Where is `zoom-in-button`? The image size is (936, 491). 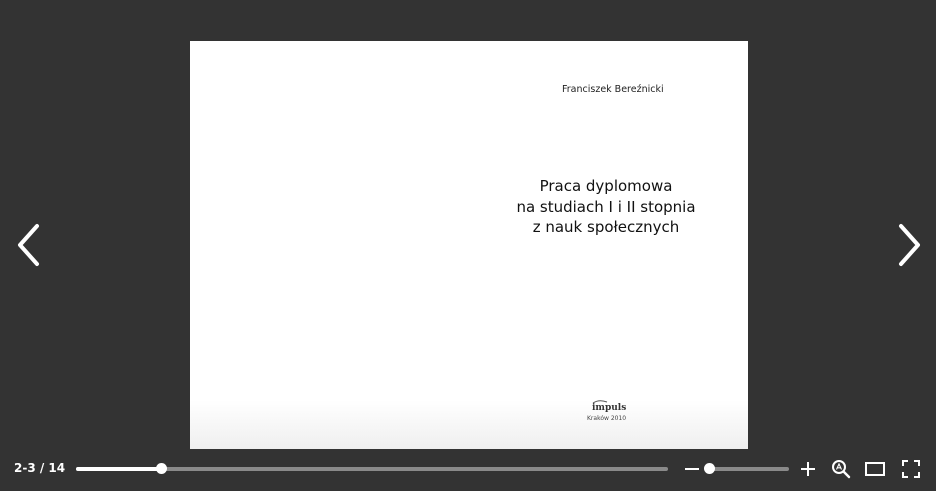 zoom-in-button is located at coordinates (808, 469).